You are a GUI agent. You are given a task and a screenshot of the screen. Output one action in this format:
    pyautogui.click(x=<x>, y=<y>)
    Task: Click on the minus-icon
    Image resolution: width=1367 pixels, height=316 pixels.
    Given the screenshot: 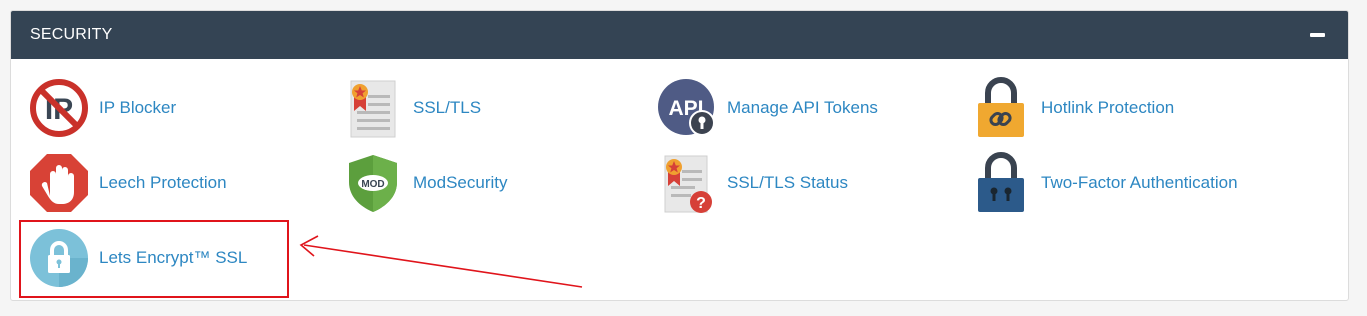 What is the action you would take?
    pyautogui.click(x=1317, y=35)
    